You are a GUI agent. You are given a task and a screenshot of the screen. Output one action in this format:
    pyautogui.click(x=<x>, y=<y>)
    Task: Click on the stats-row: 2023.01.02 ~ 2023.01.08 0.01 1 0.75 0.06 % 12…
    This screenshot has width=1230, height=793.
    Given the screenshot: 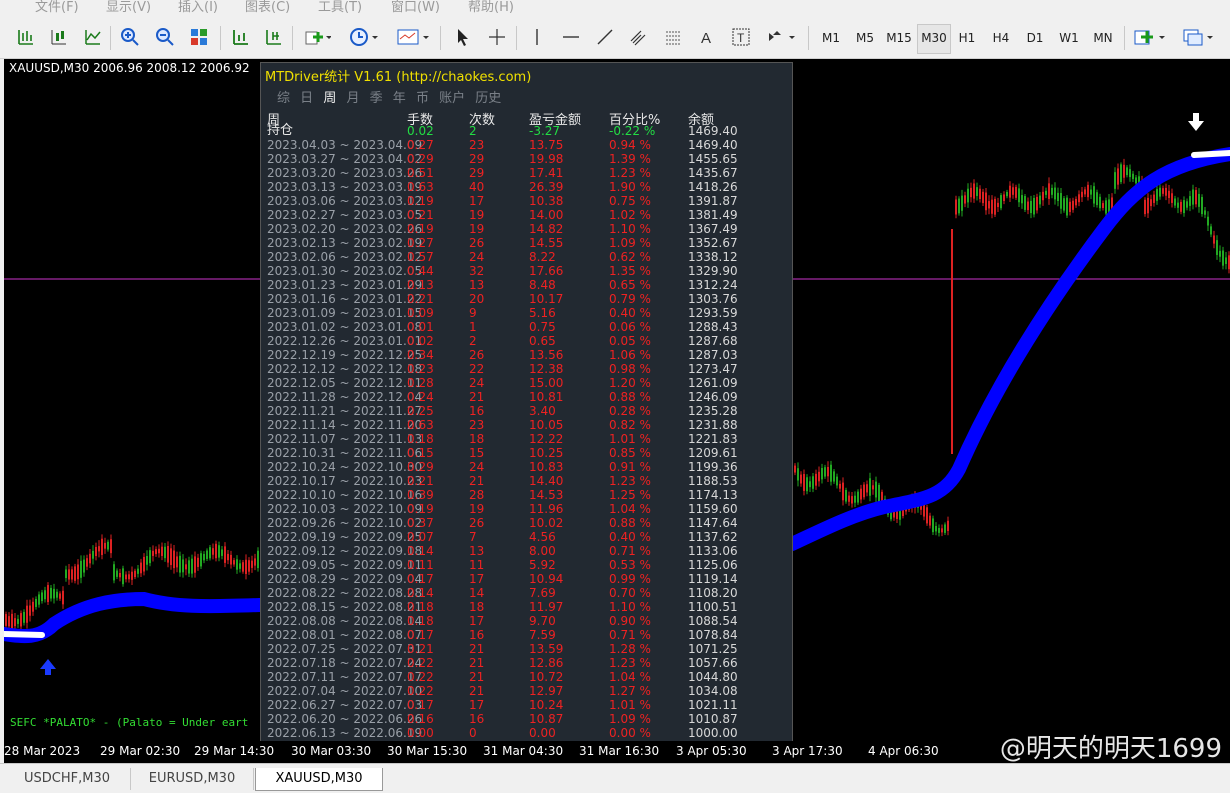 What is the action you would take?
    pyautogui.click(x=526, y=327)
    